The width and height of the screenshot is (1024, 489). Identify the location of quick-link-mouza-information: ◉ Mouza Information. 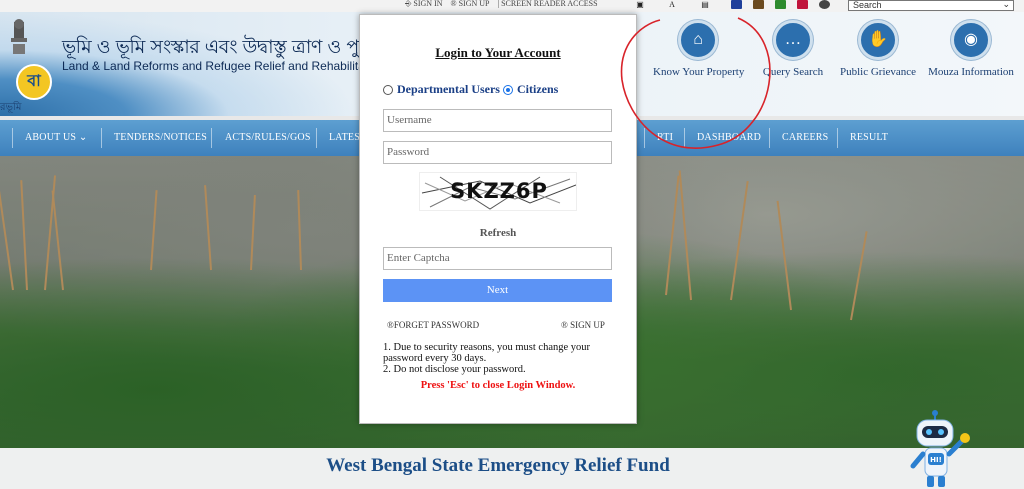
(971, 49).